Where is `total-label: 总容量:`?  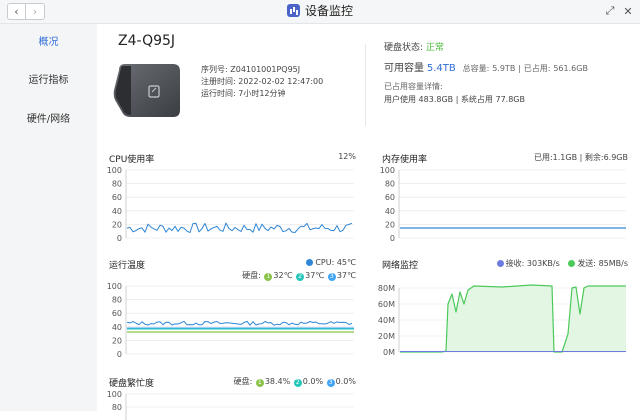 total-label: 总容量: is located at coordinates (476, 68).